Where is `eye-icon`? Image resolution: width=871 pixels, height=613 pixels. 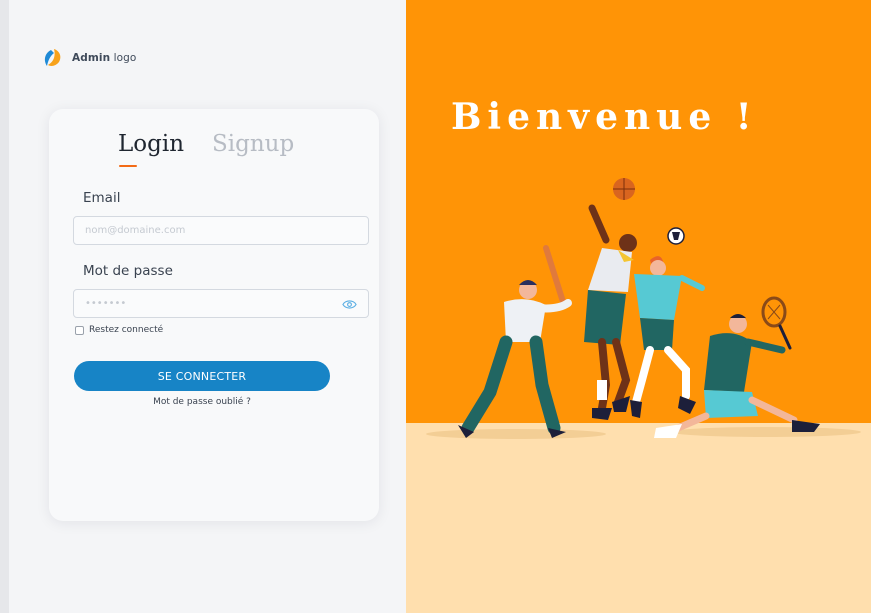
eye-icon is located at coordinates (349, 304).